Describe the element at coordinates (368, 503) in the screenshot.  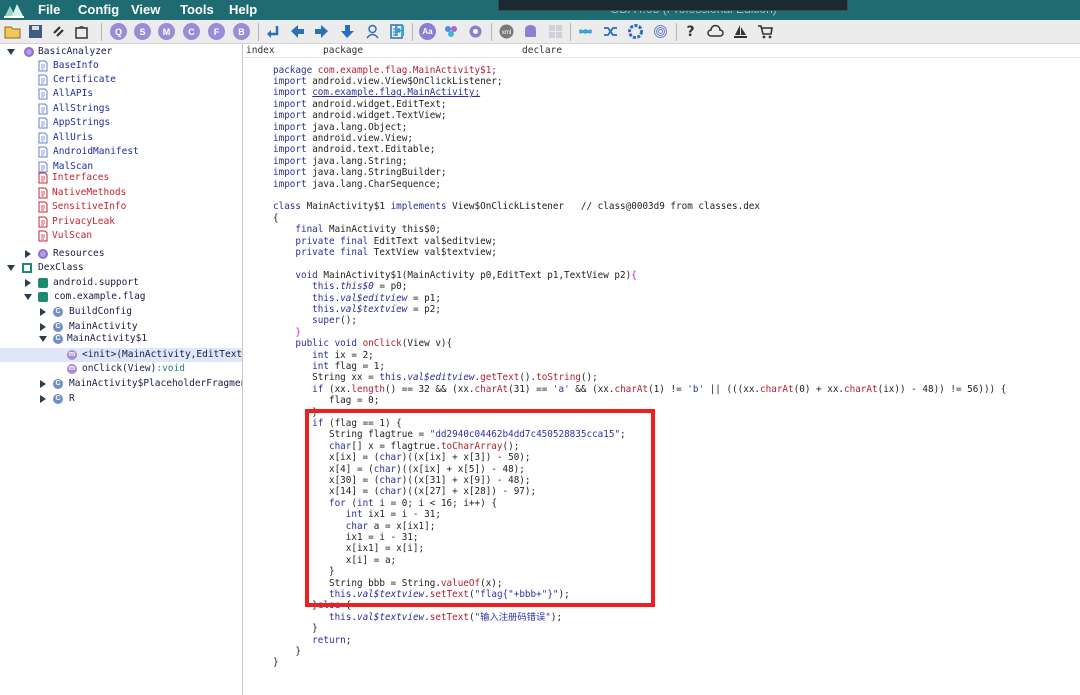
I see `code-token: int` at that location.